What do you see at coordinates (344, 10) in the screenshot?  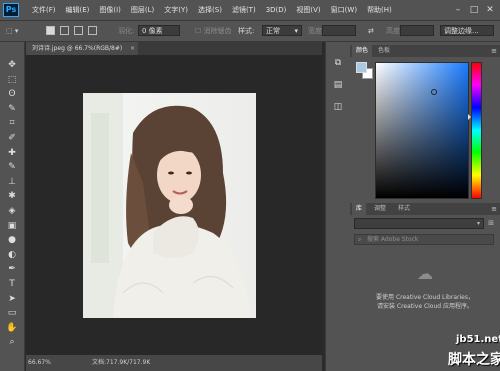 I see `menu-window: 窗口(W)` at bounding box center [344, 10].